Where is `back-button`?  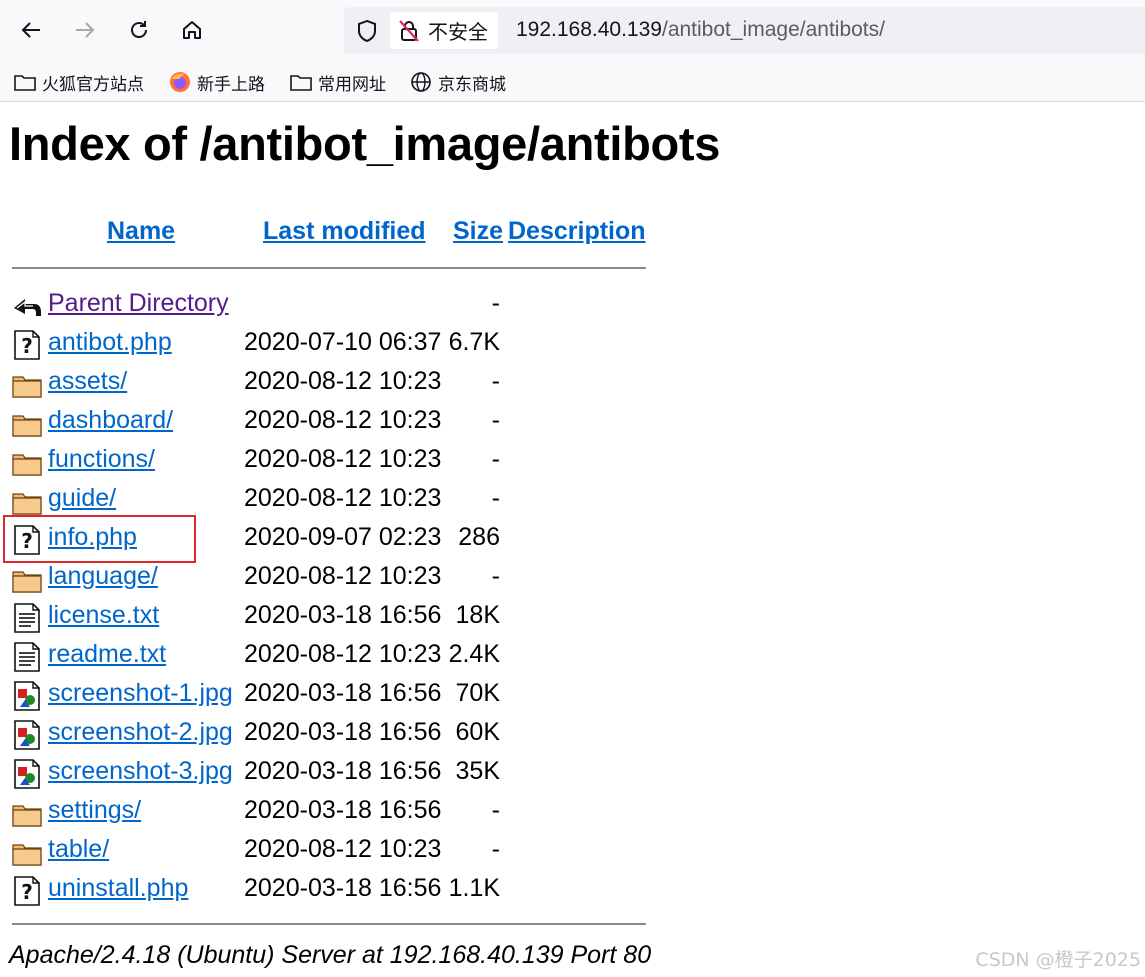
back-button is located at coordinates (31, 30).